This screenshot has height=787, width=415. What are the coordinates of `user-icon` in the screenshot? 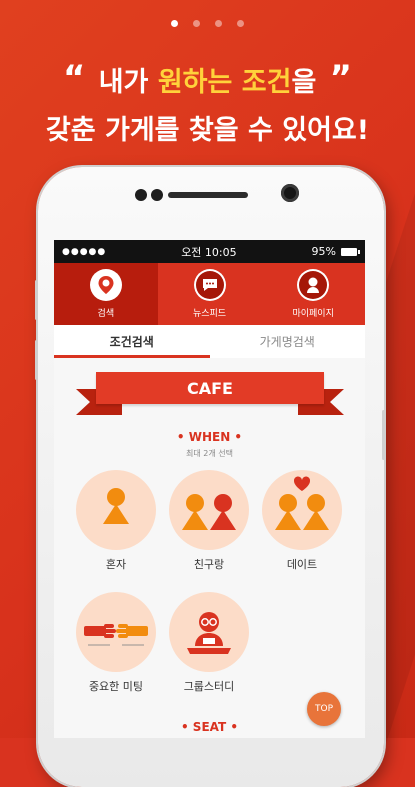 It's located at (313, 285).